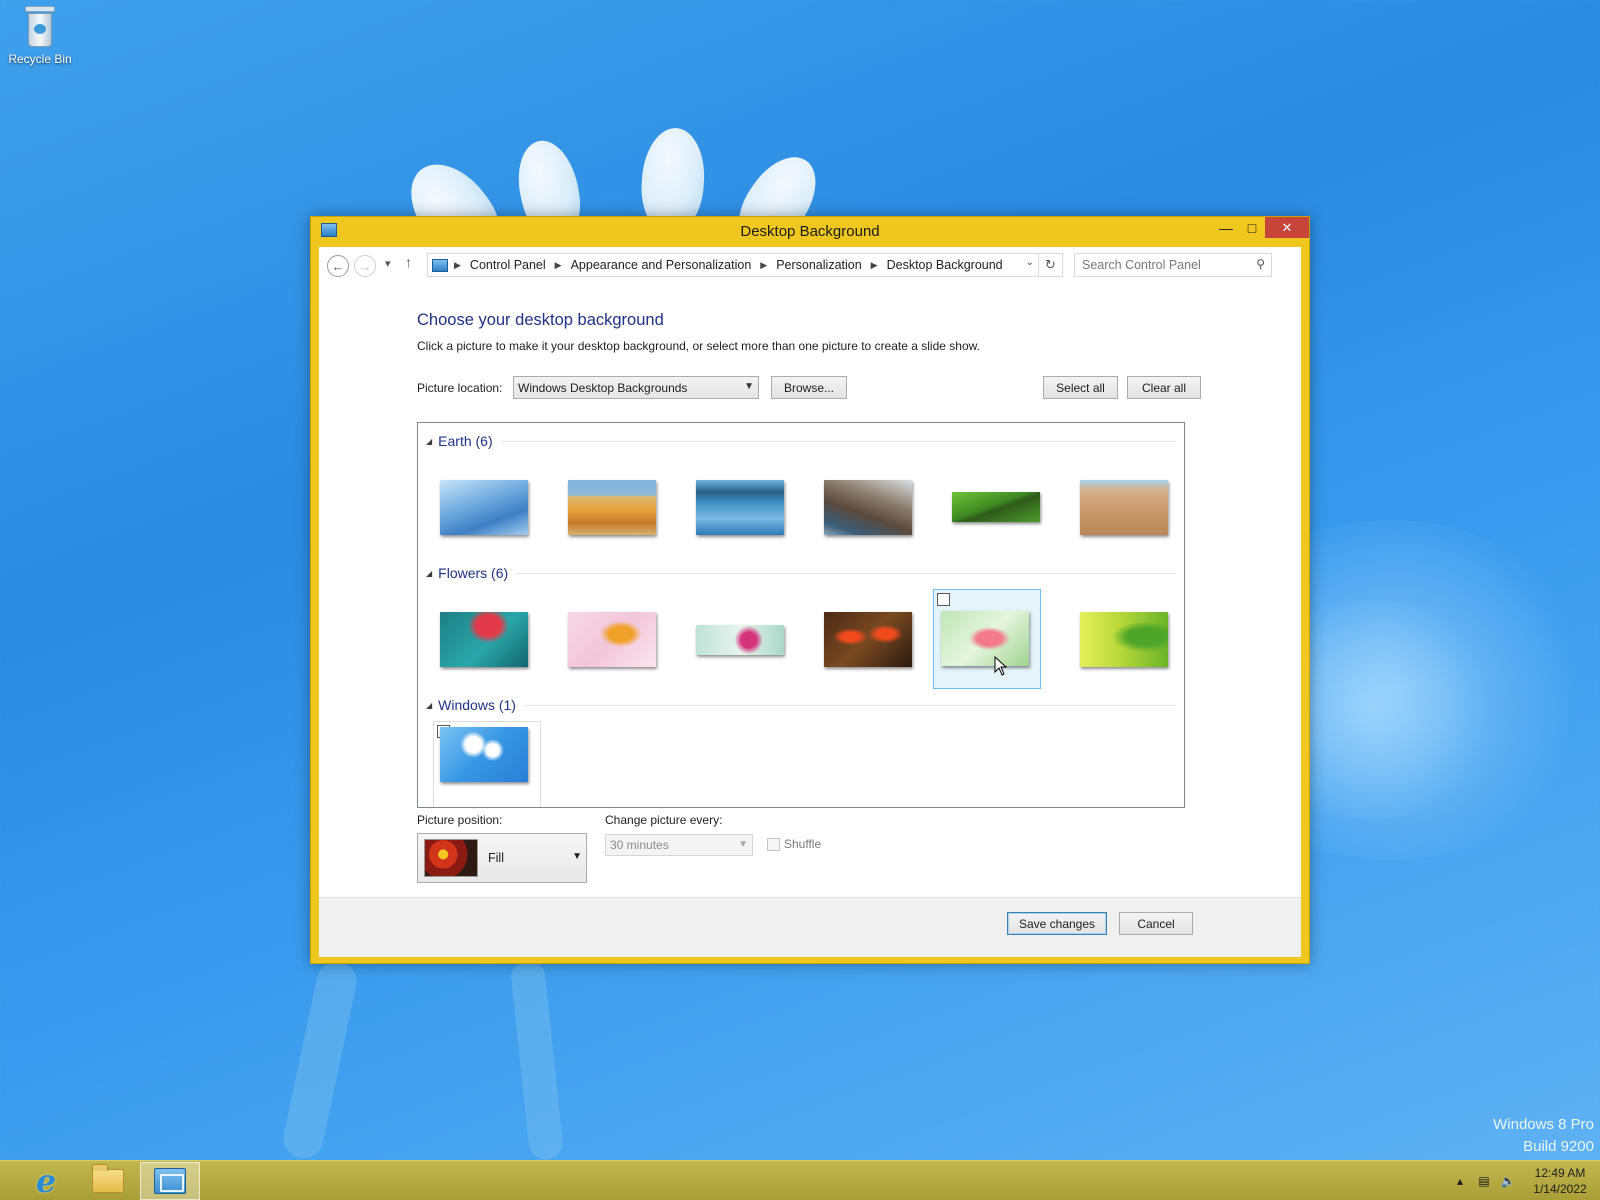  I want to click on breadcrumb-personalization: Personalization, so click(818, 265).